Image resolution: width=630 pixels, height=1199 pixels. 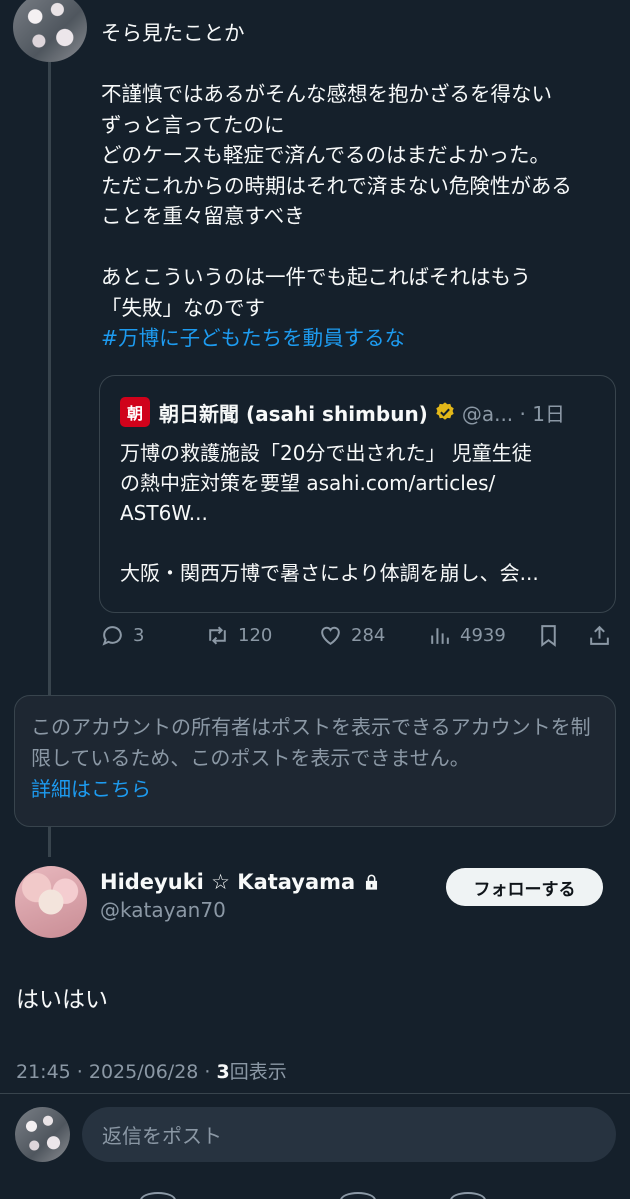 What do you see at coordinates (240, 896) in the screenshot?
I see `author-info: Hideyuki ☆ Katayama @katayan70` at bounding box center [240, 896].